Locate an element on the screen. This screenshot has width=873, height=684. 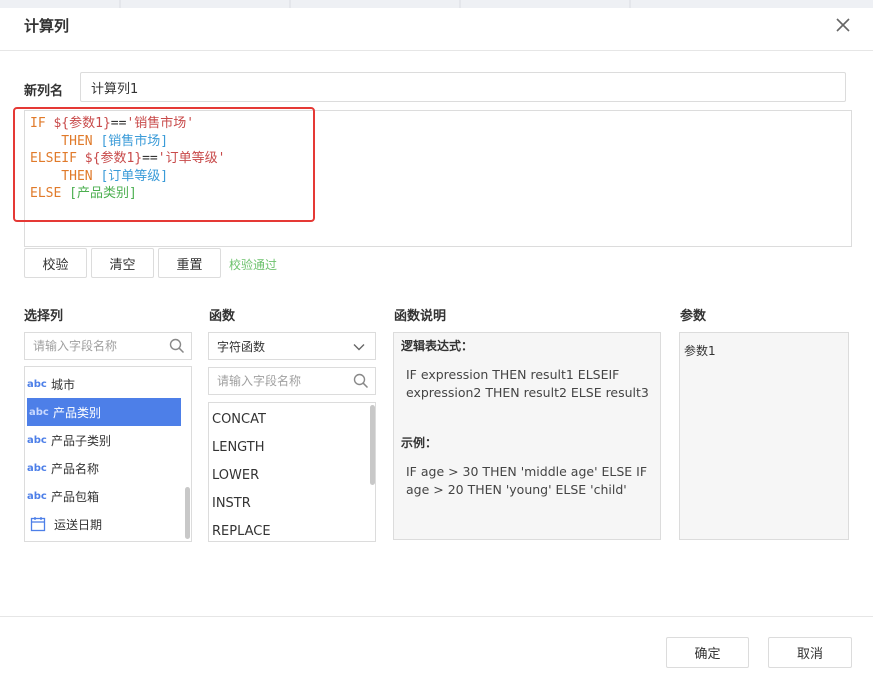
list-item-column-selected: abc 产品类别 is located at coordinates (104, 412).